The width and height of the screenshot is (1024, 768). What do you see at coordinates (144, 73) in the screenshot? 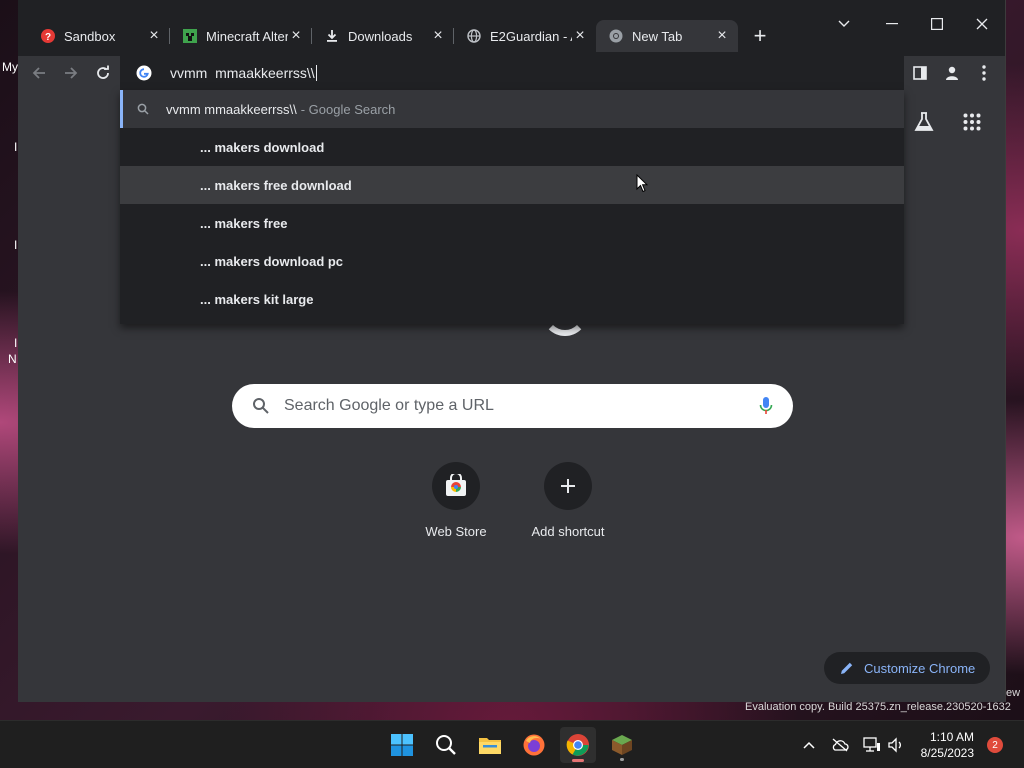
I see `google-g-icon` at bounding box center [144, 73].